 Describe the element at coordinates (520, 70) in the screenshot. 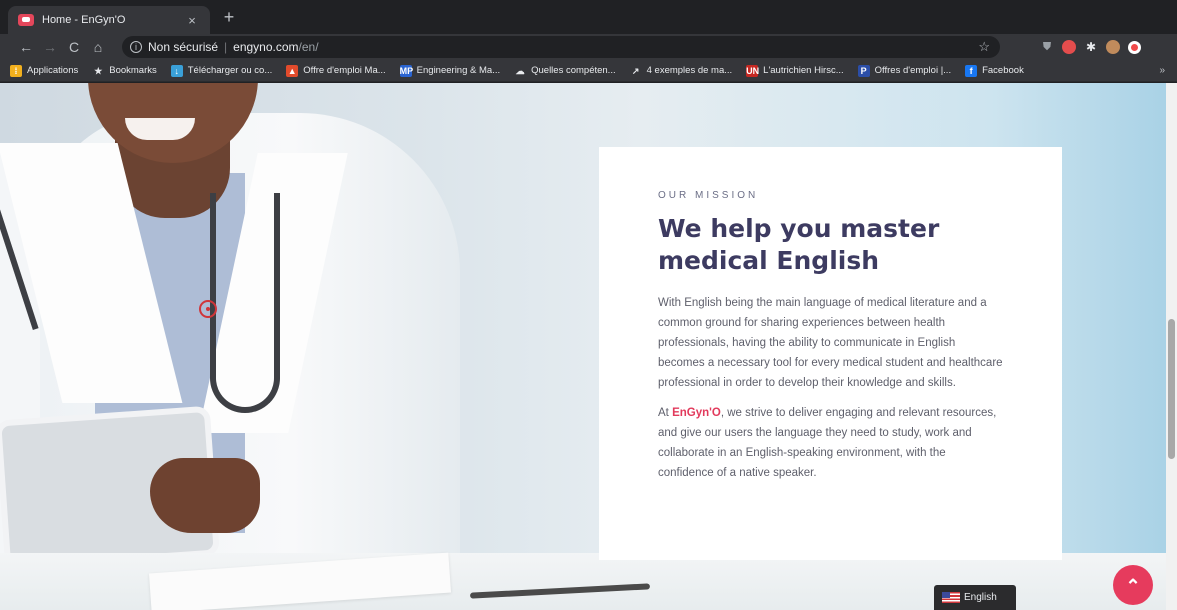

I see `cloud-site-icon: ☁` at that location.